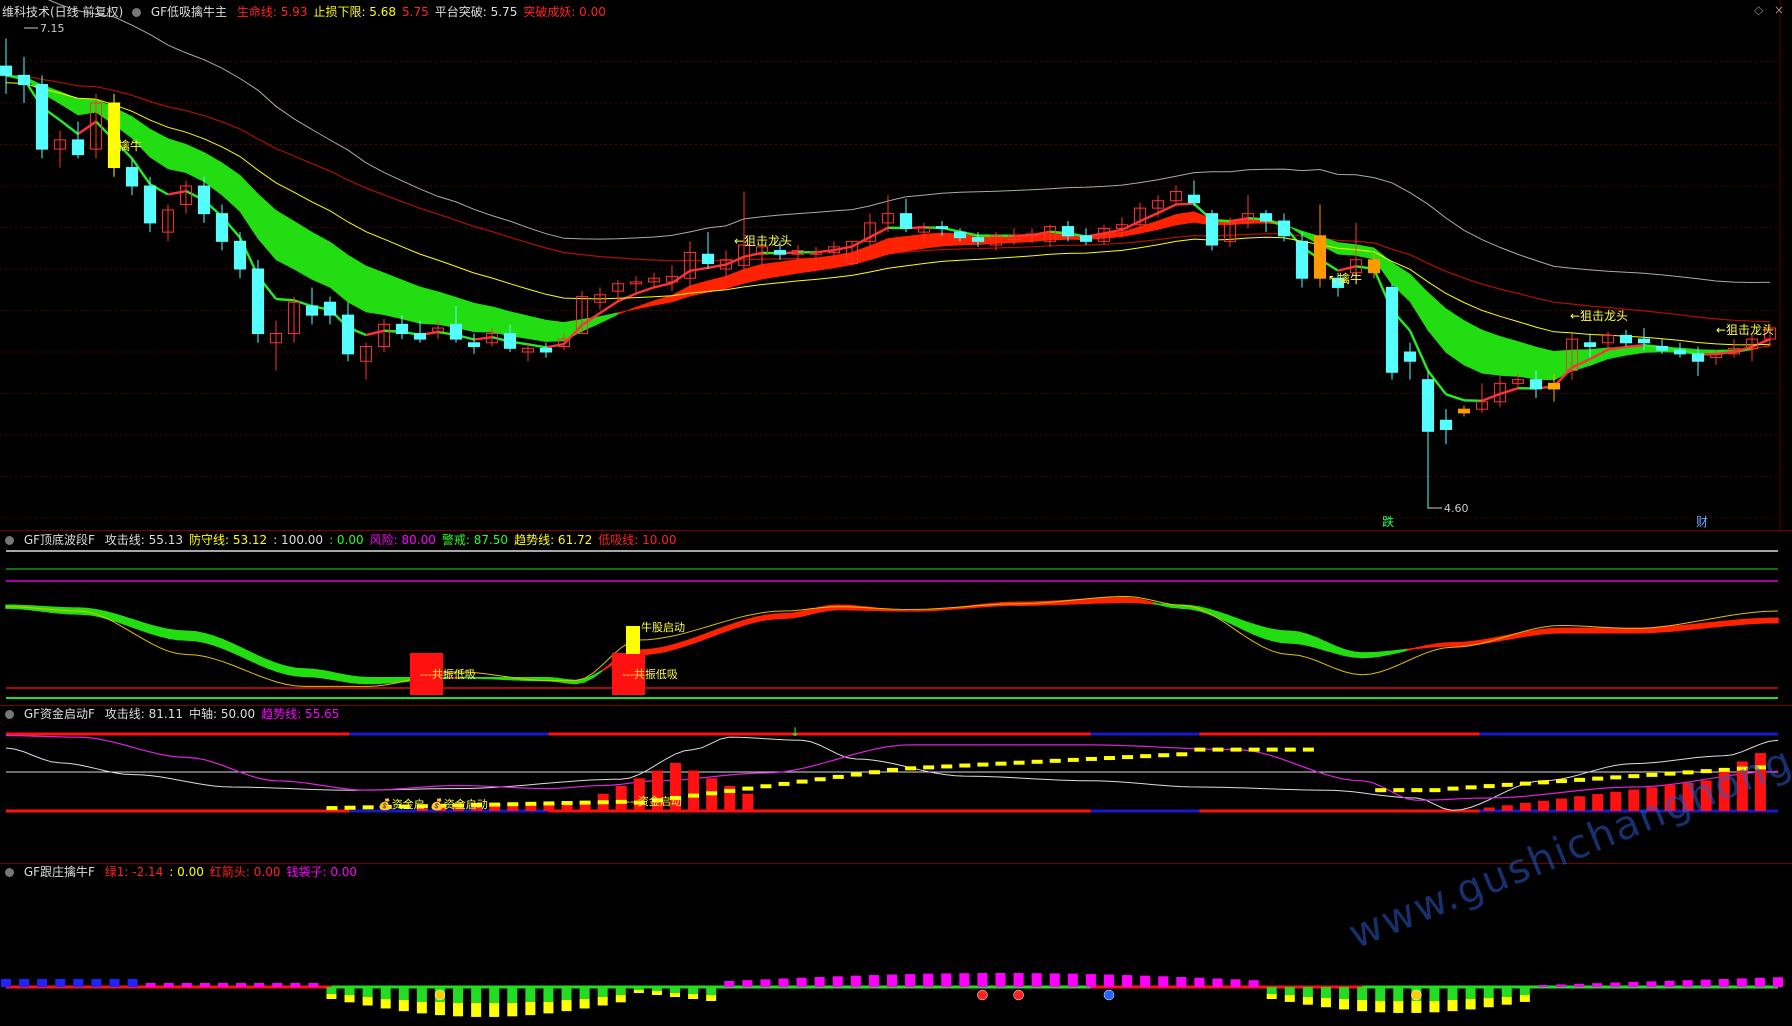 This screenshot has width=1792, height=1026. Describe the element at coordinates (633, 640) in the screenshot. I see `bull-start-block` at that location.